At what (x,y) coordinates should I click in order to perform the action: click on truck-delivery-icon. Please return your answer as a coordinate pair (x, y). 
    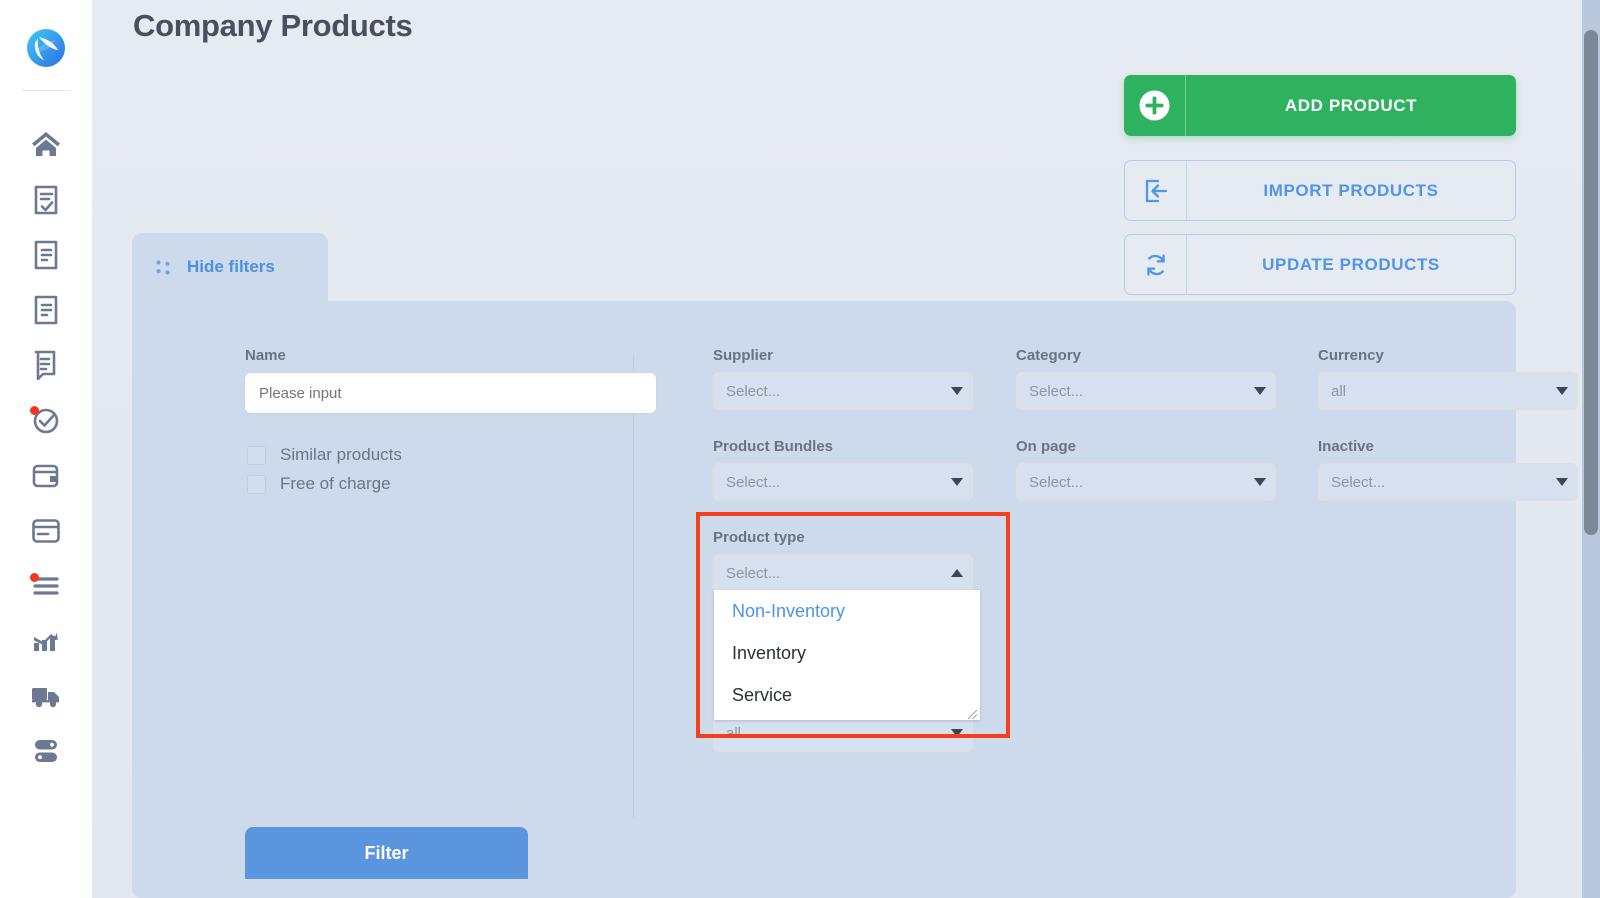
    Looking at the image, I should click on (46, 696).